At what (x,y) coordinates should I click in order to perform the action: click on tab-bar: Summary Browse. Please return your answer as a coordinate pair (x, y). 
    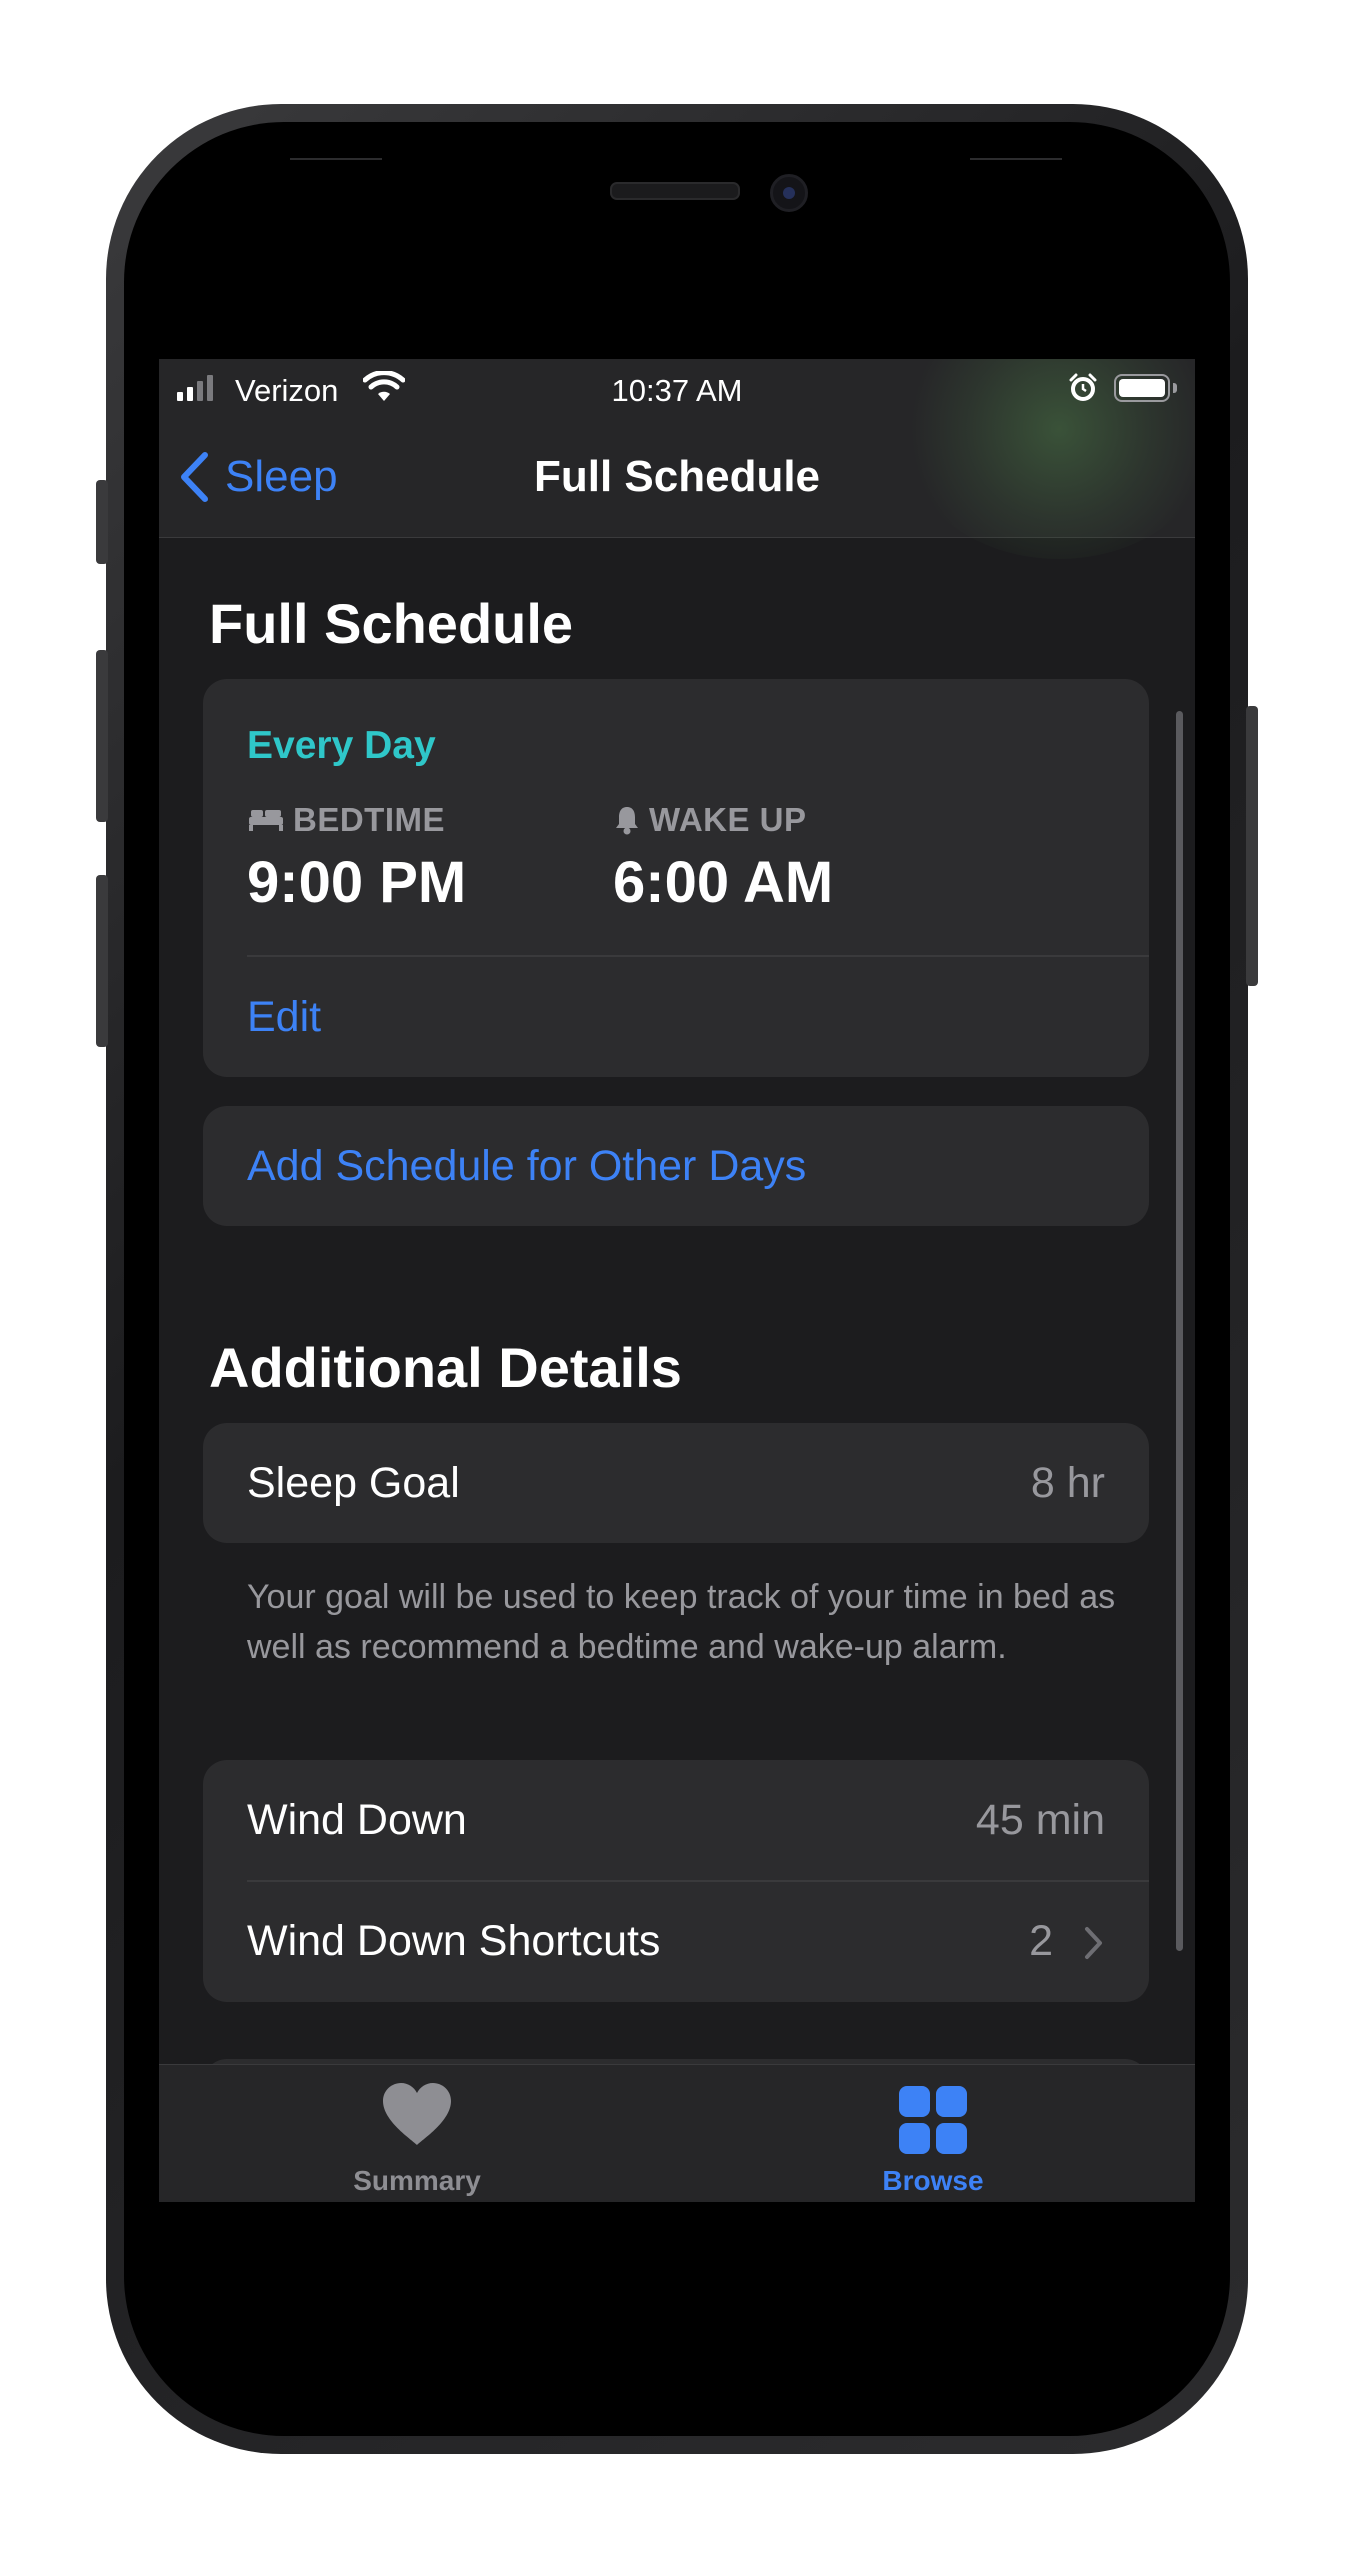
    Looking at the image, I should click on (677, 2133).